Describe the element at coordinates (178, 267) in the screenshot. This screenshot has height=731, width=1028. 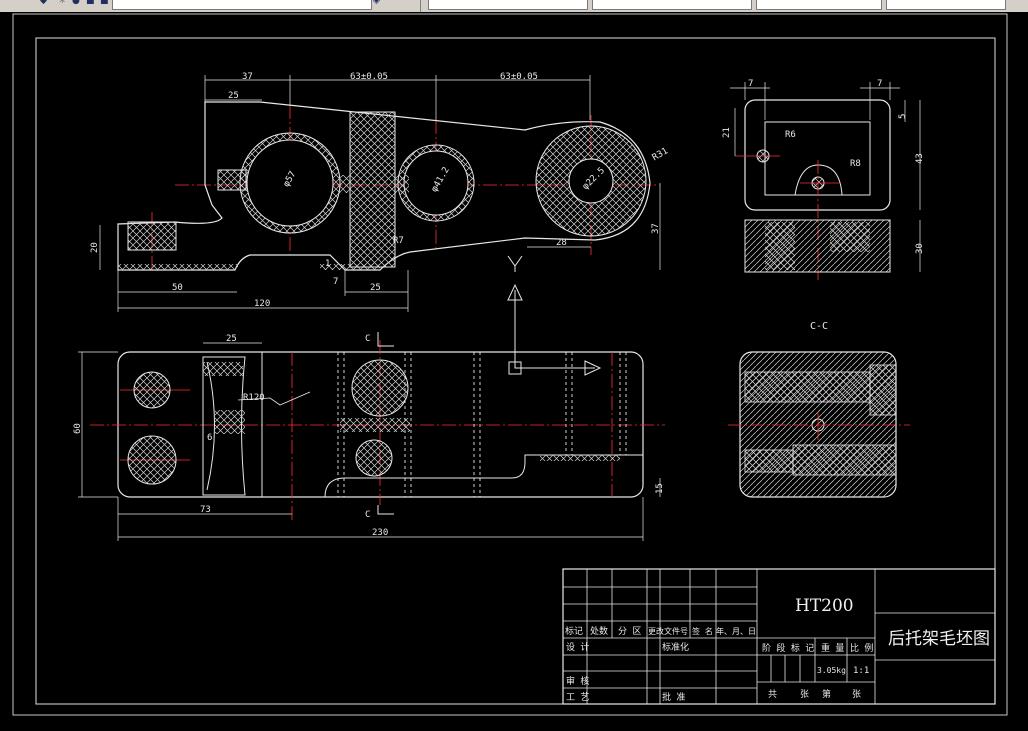
I see `base-hatch` at that location.